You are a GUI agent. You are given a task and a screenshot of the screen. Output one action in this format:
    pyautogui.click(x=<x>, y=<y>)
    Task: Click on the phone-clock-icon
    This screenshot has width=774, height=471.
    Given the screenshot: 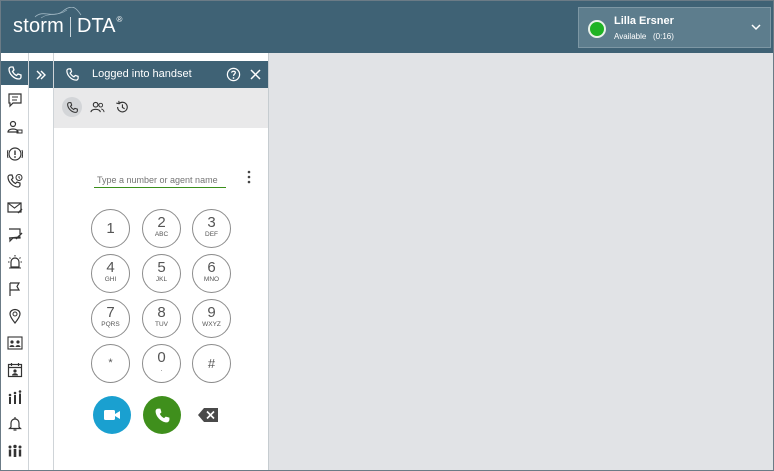 What is the action you would take?
    pyautogui.click(x=14, y=181)
    